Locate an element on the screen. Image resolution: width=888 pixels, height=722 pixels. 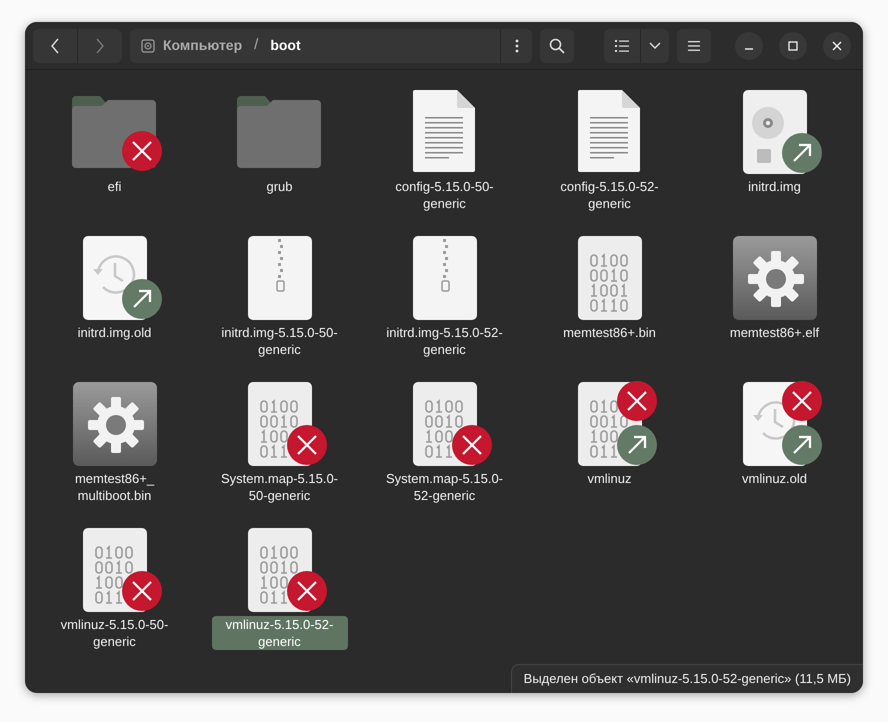
vertical-dots-icon is located at coordinates (516, 45).